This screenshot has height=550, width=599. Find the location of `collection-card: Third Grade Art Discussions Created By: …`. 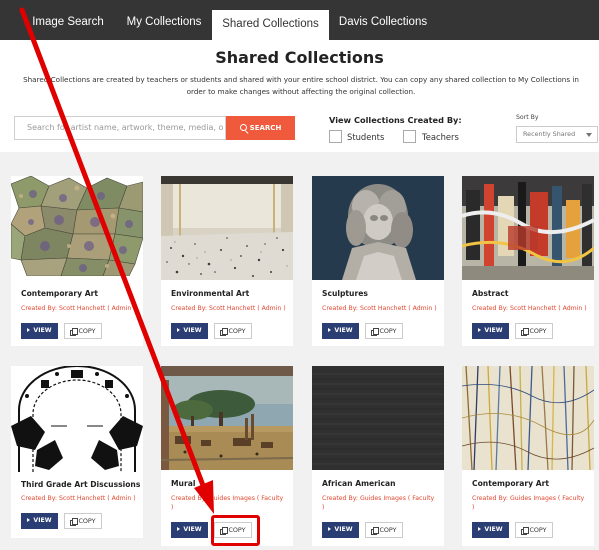

collection-card: Third Grade Art Discussions Created By: … is located at coordinates (77, 452).